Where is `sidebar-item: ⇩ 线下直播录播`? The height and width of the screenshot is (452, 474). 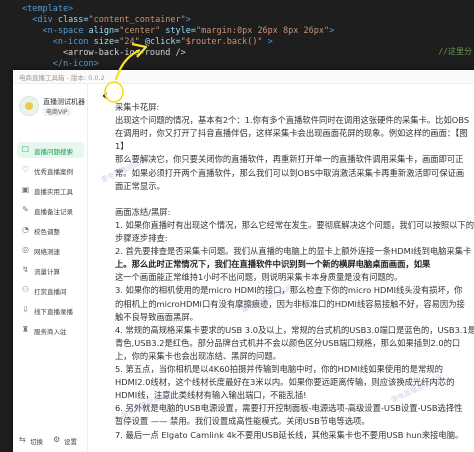
sidebar-item: ⇩ 线下直播录播 is located at coordinates (50, 310).